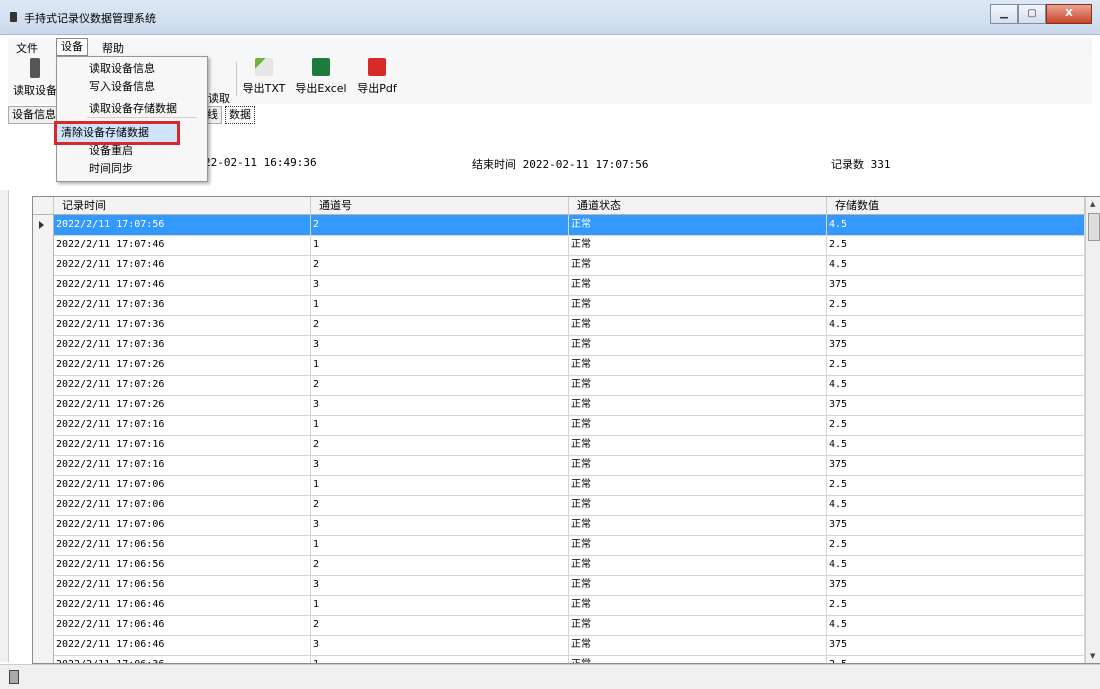  Describe the element at coordinates (132, 151) in the screenshot. I see `menu-item-device-restart: 设备重启` at that location.